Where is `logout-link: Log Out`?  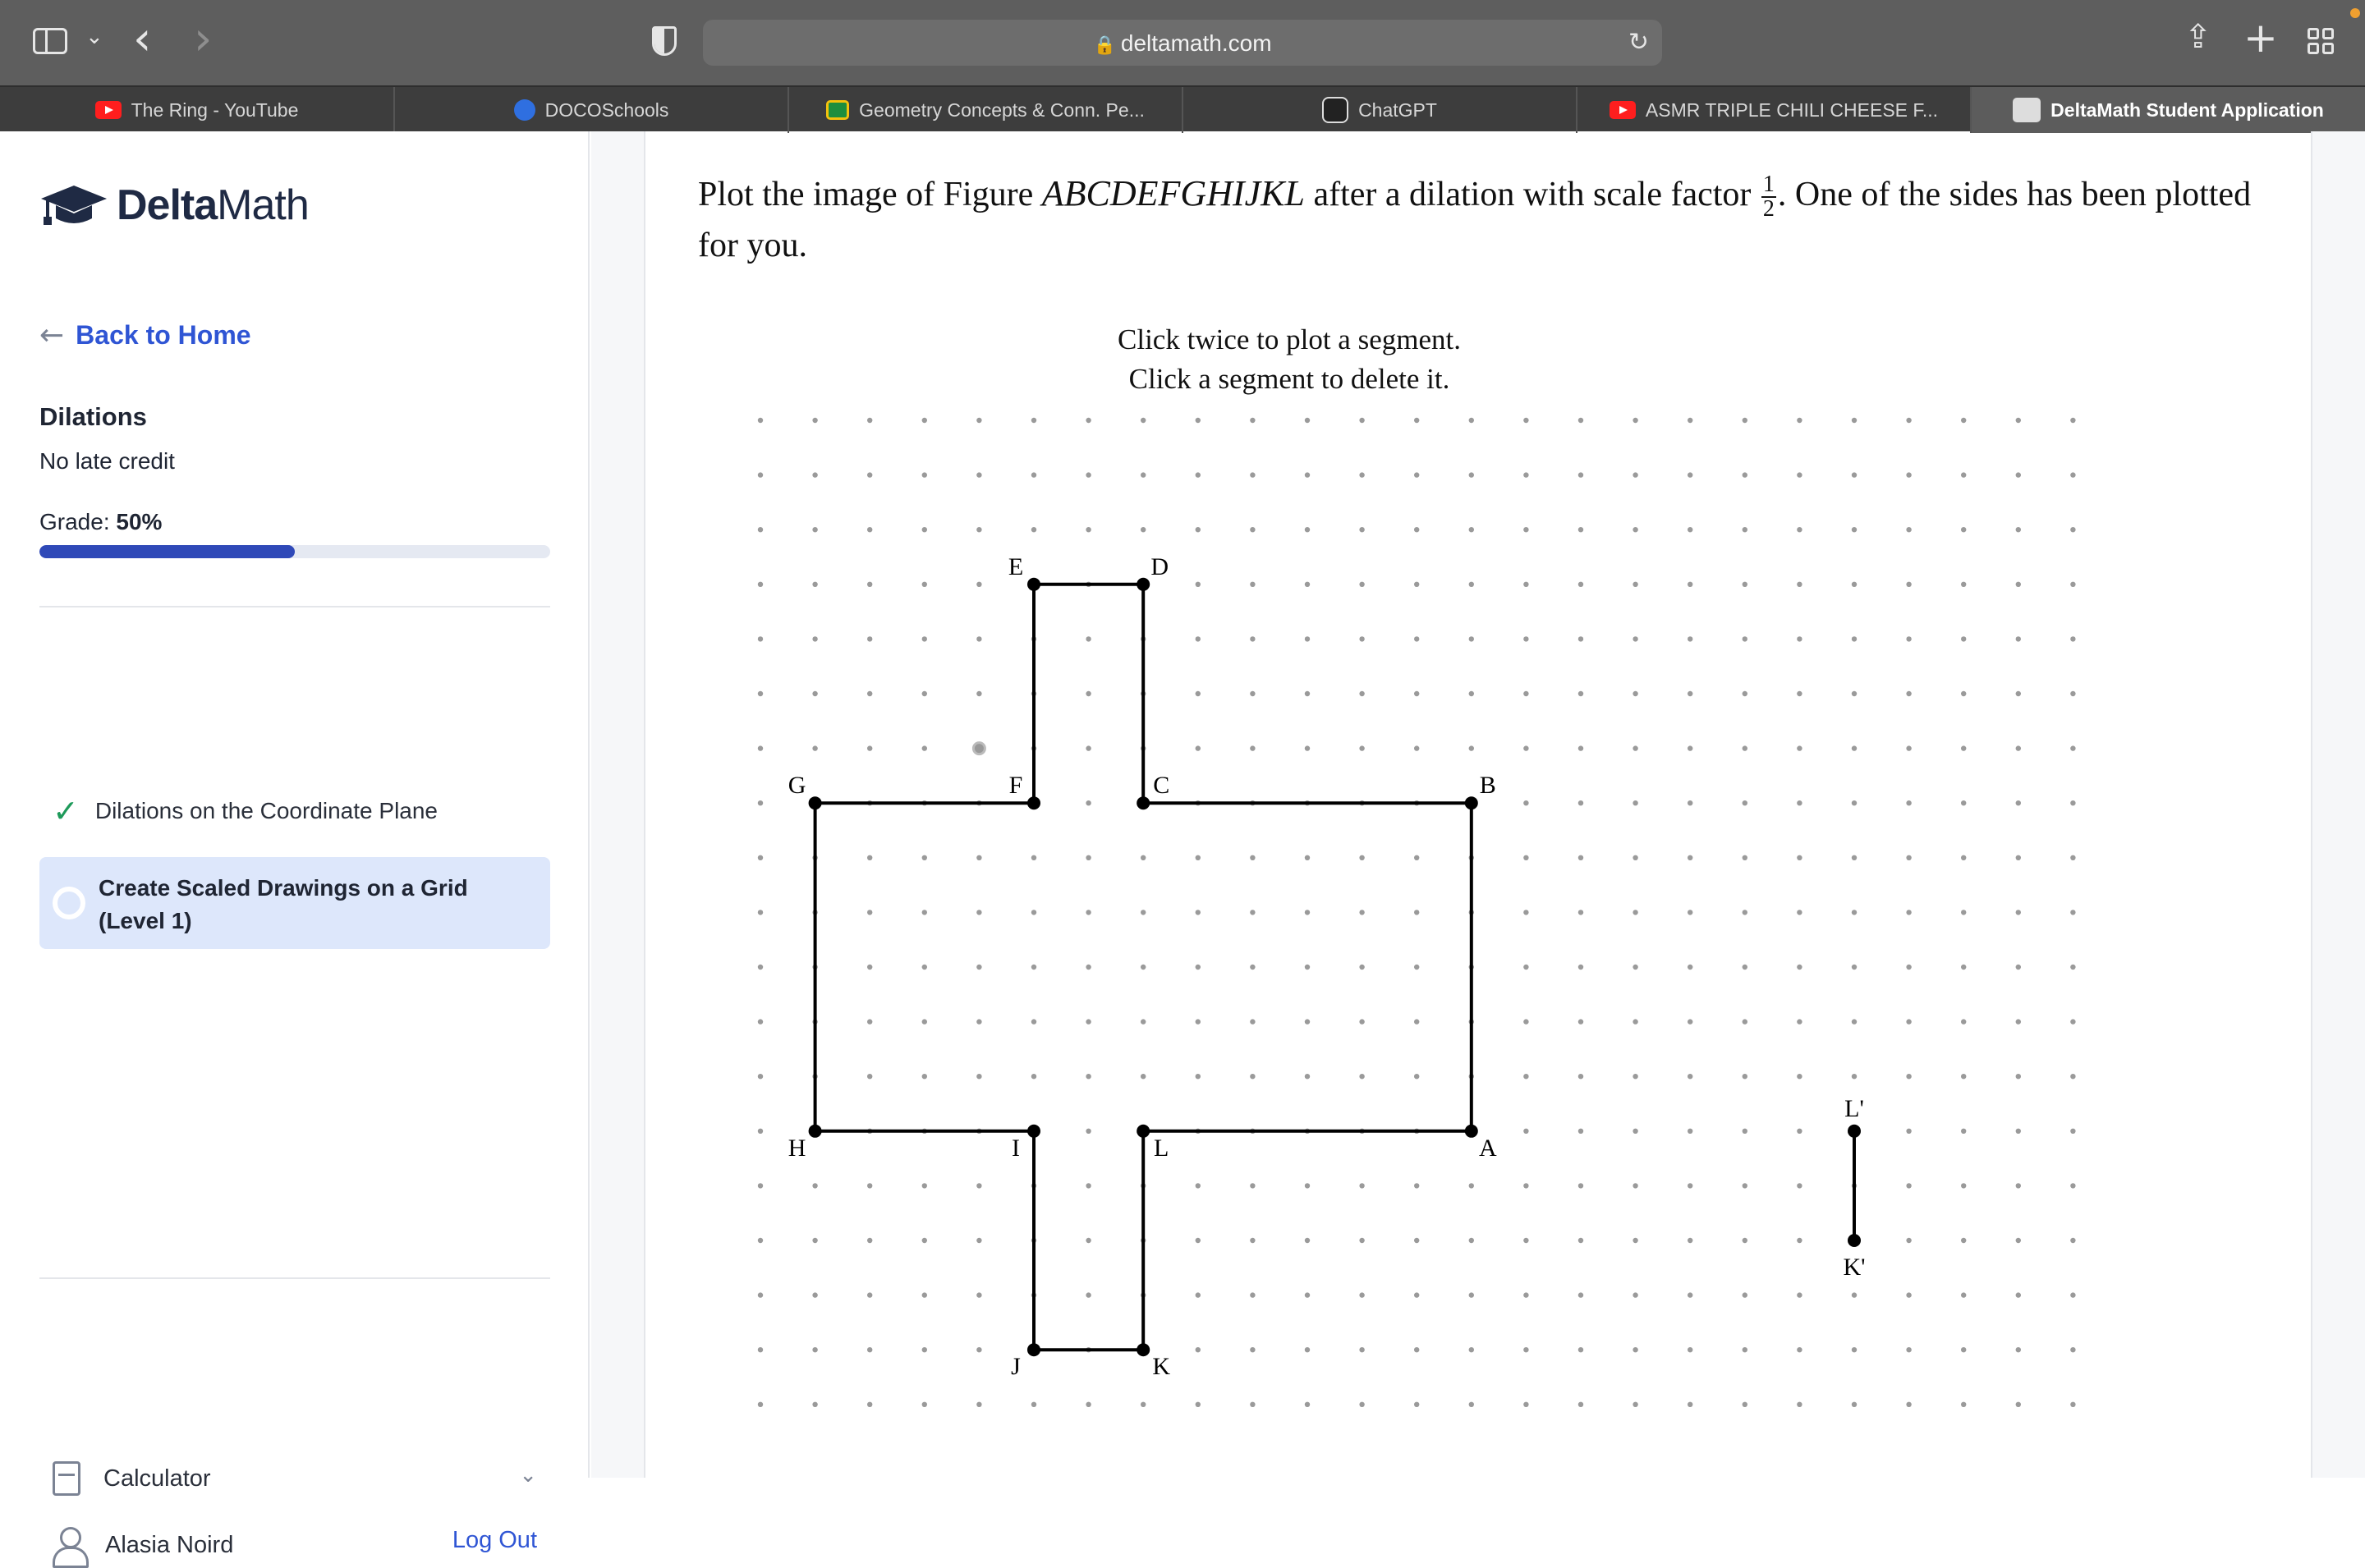
logout-link: Log Out is located at coordinates (495, 1540).